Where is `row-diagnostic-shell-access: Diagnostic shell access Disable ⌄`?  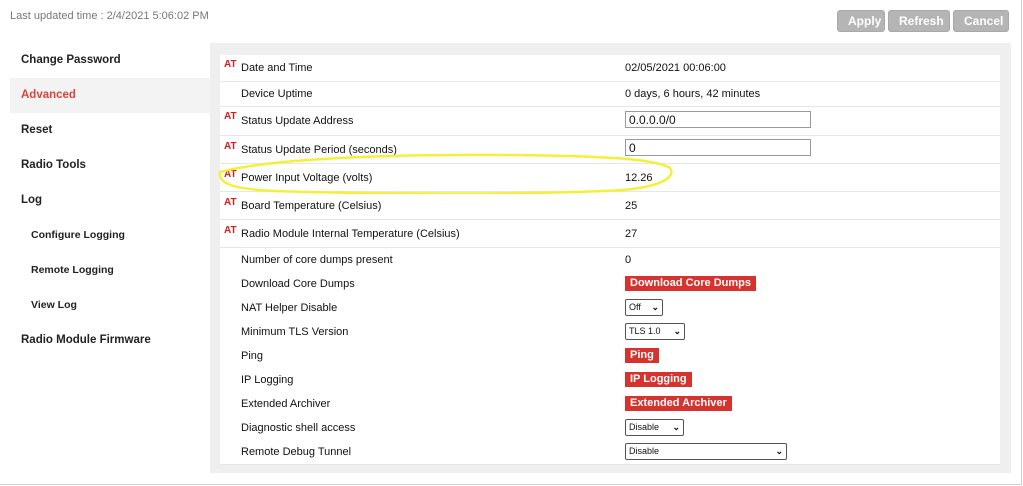 row-diagnostic-shell-access: Diagnostic shell access Disable ⌄ is located at coordinates (610, 428).